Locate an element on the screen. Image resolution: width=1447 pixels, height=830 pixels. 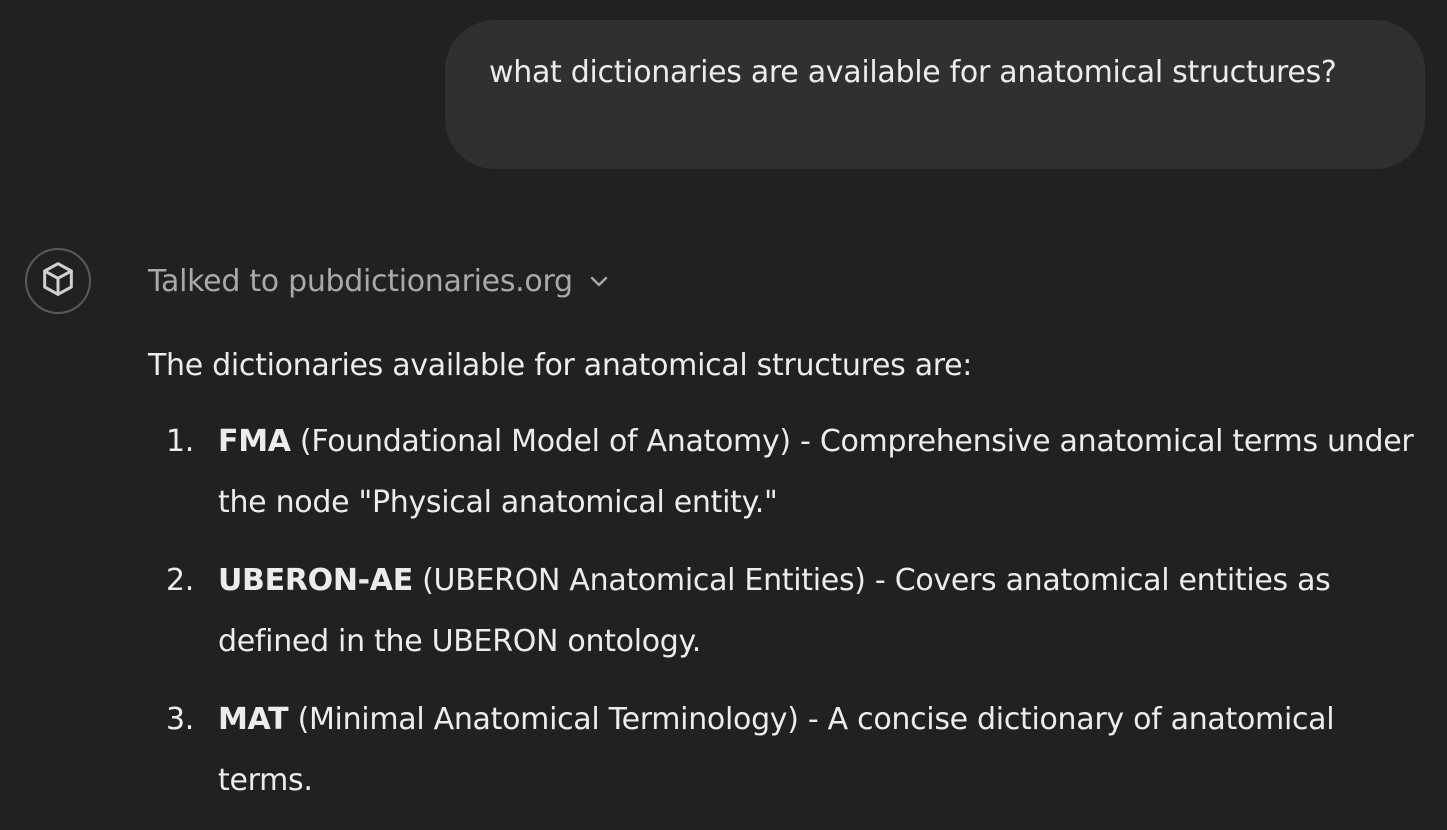
assistant-avatar is located at coordinates (58, 281).